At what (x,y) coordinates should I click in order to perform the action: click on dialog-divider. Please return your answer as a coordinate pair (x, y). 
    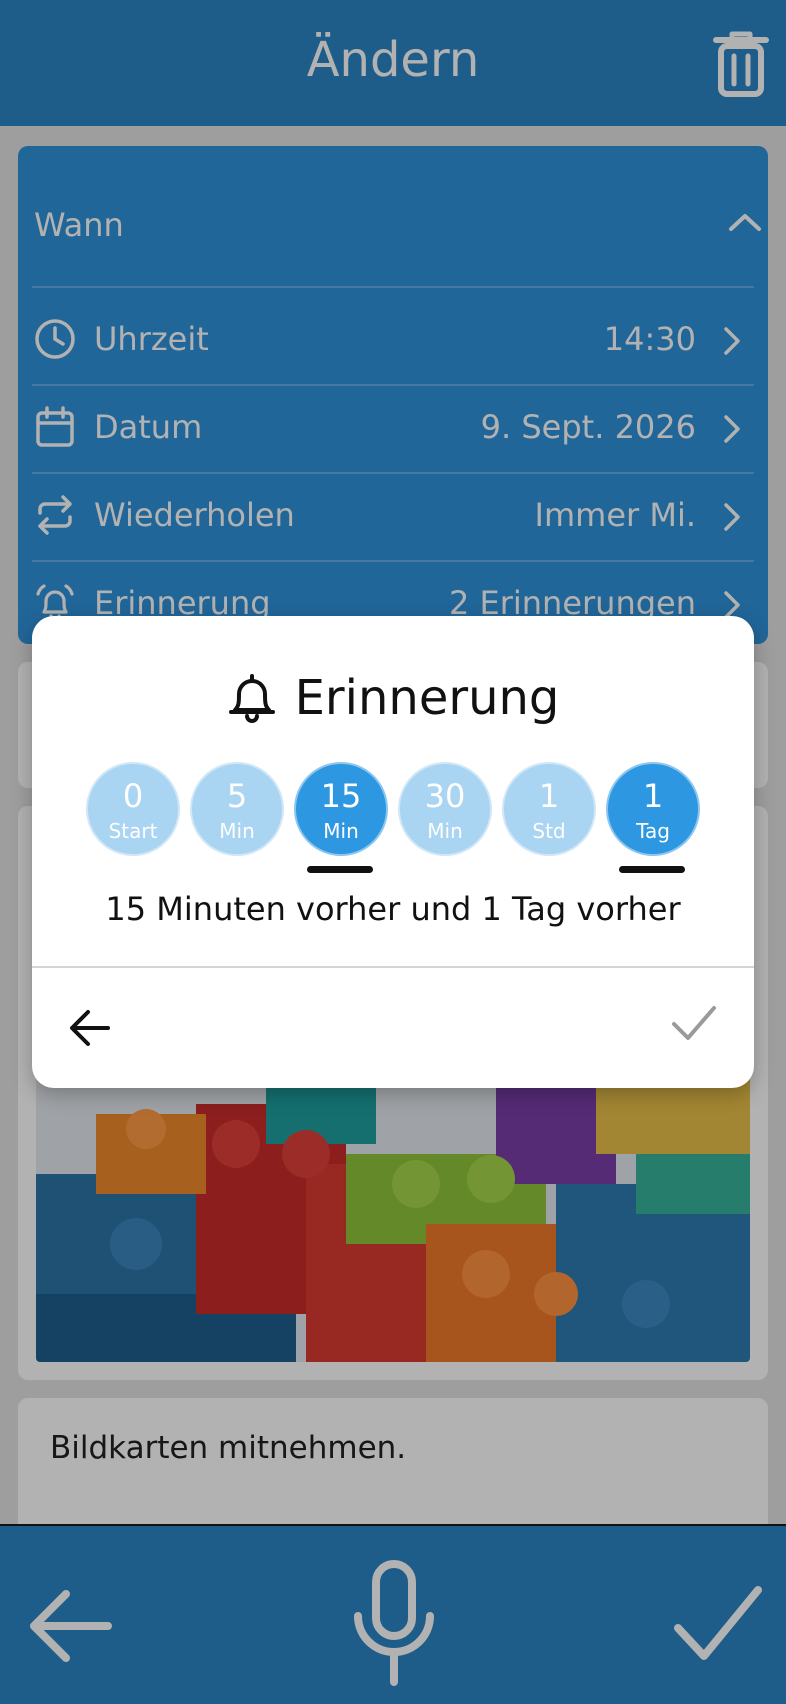
    Looking at the image, I should click on (393, 967).